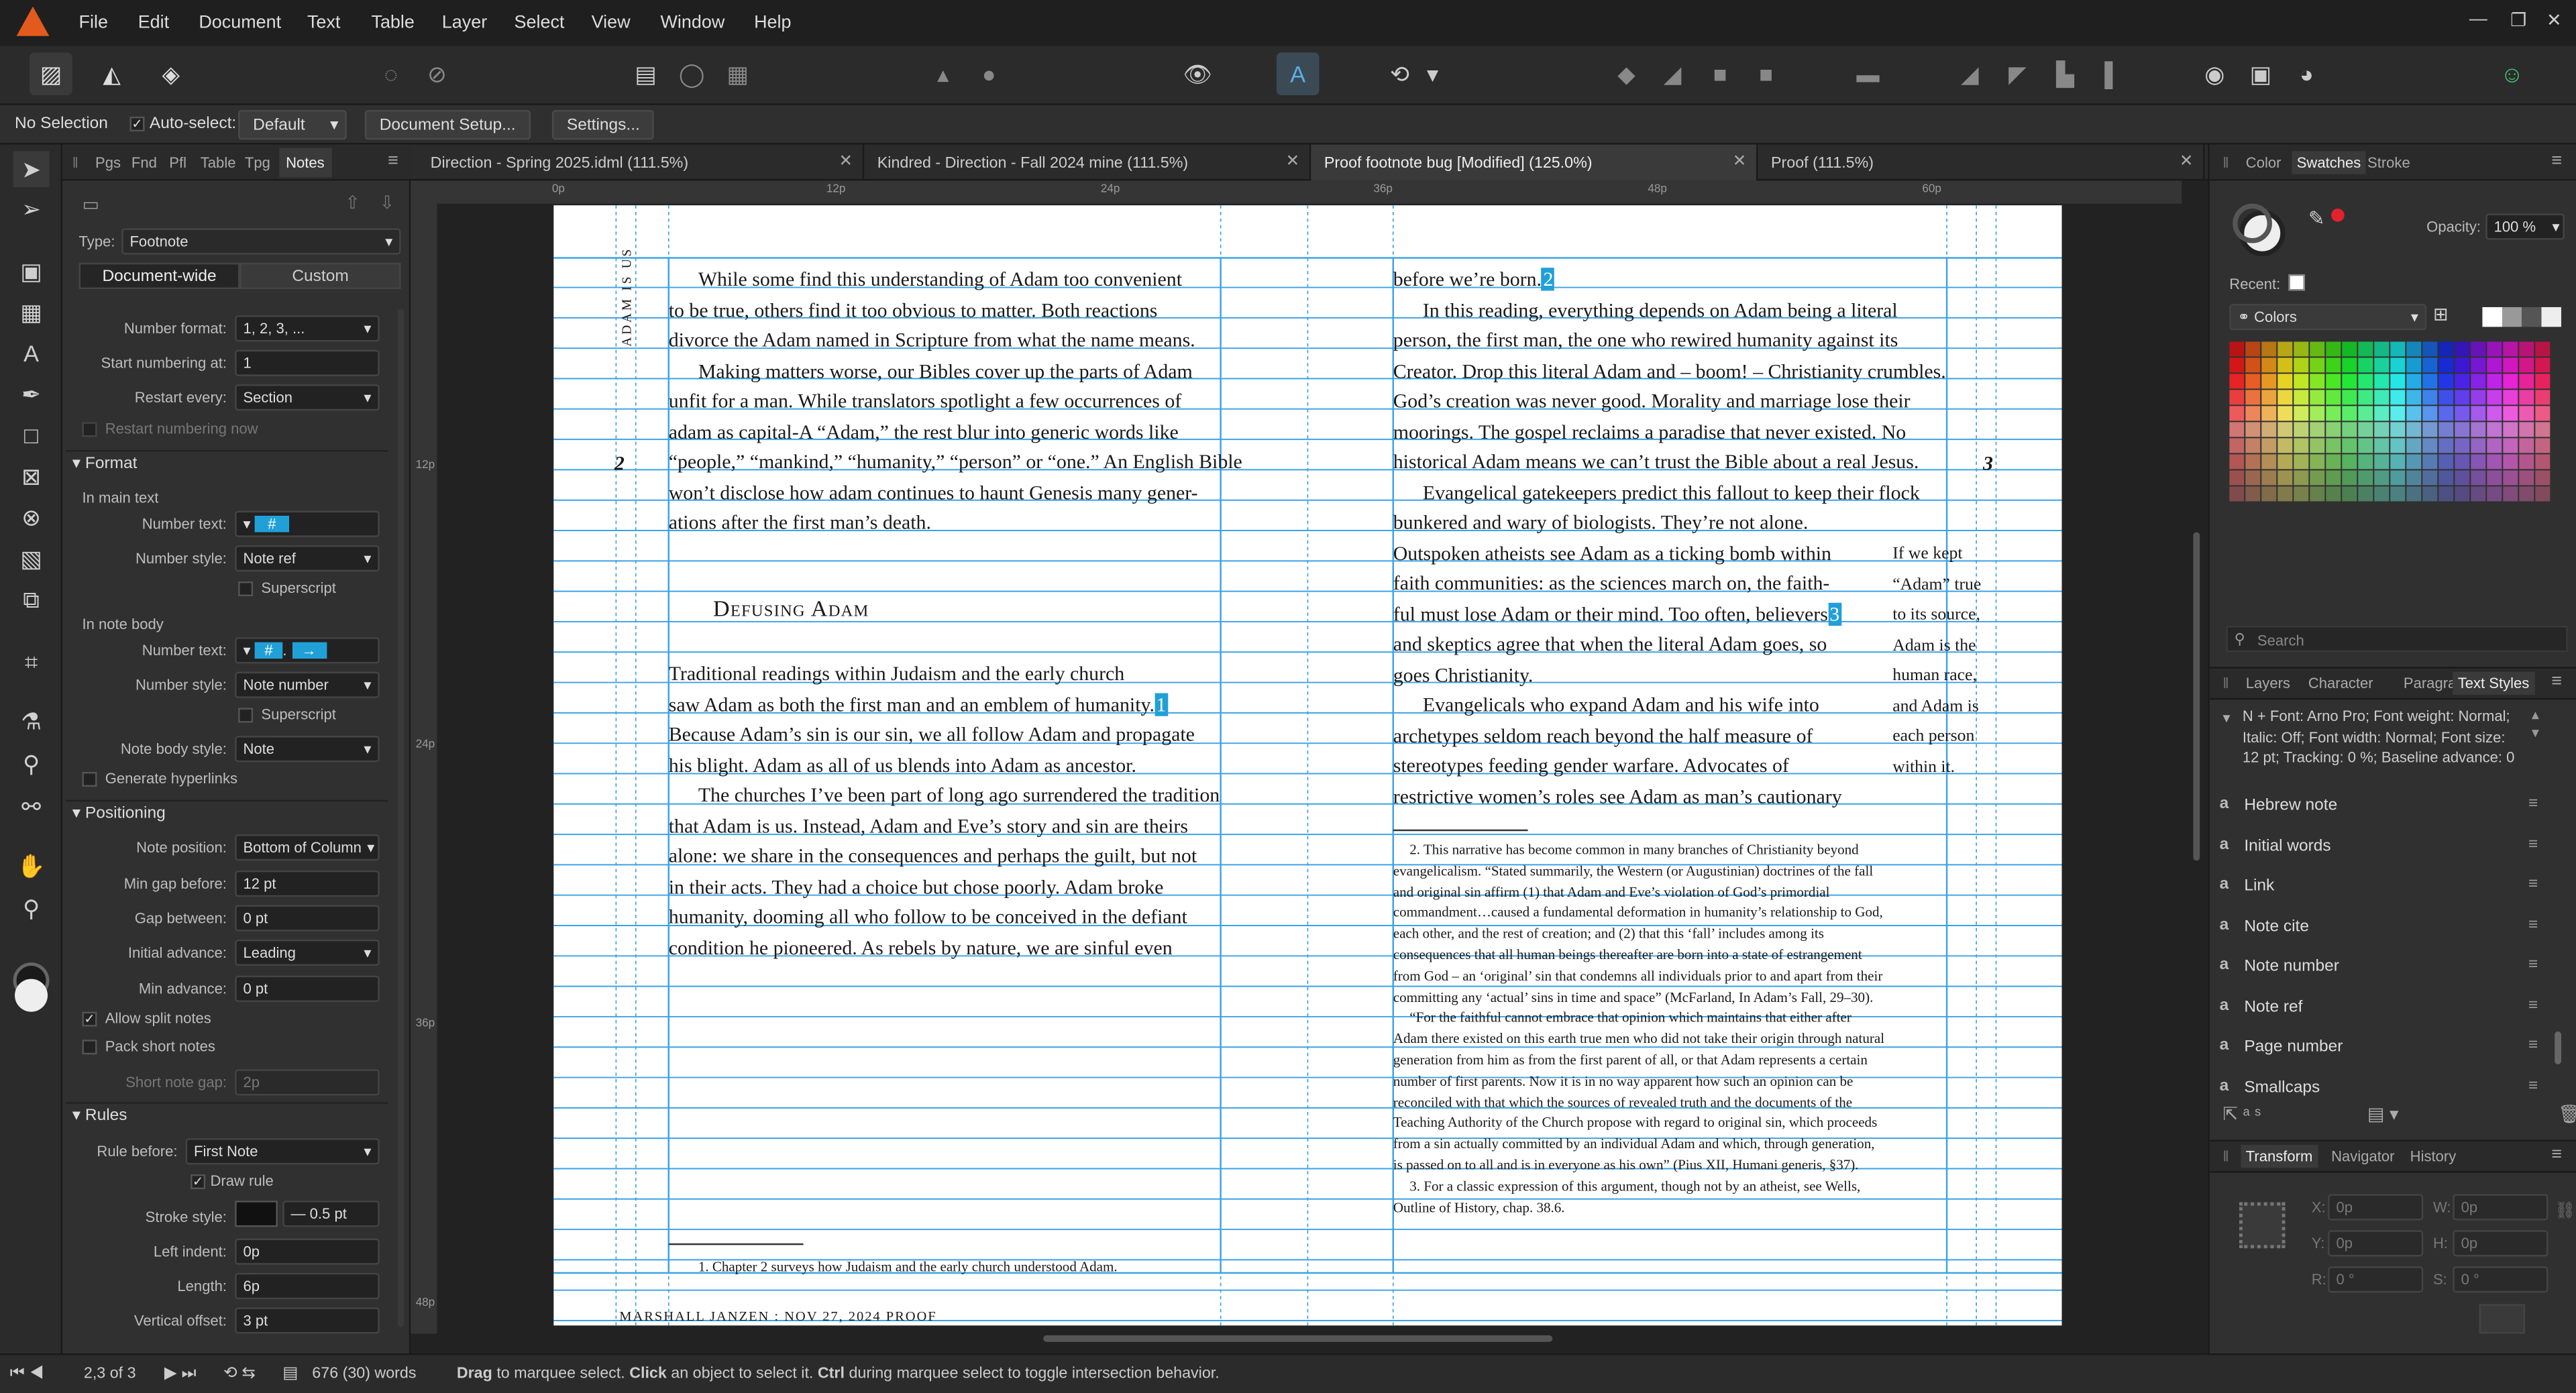 This screenshot has height=1393, width=2576. Describe the element at coordinates (2441, 315) in the screenshot. I see `palette-options-icon: ⊞` at that location.